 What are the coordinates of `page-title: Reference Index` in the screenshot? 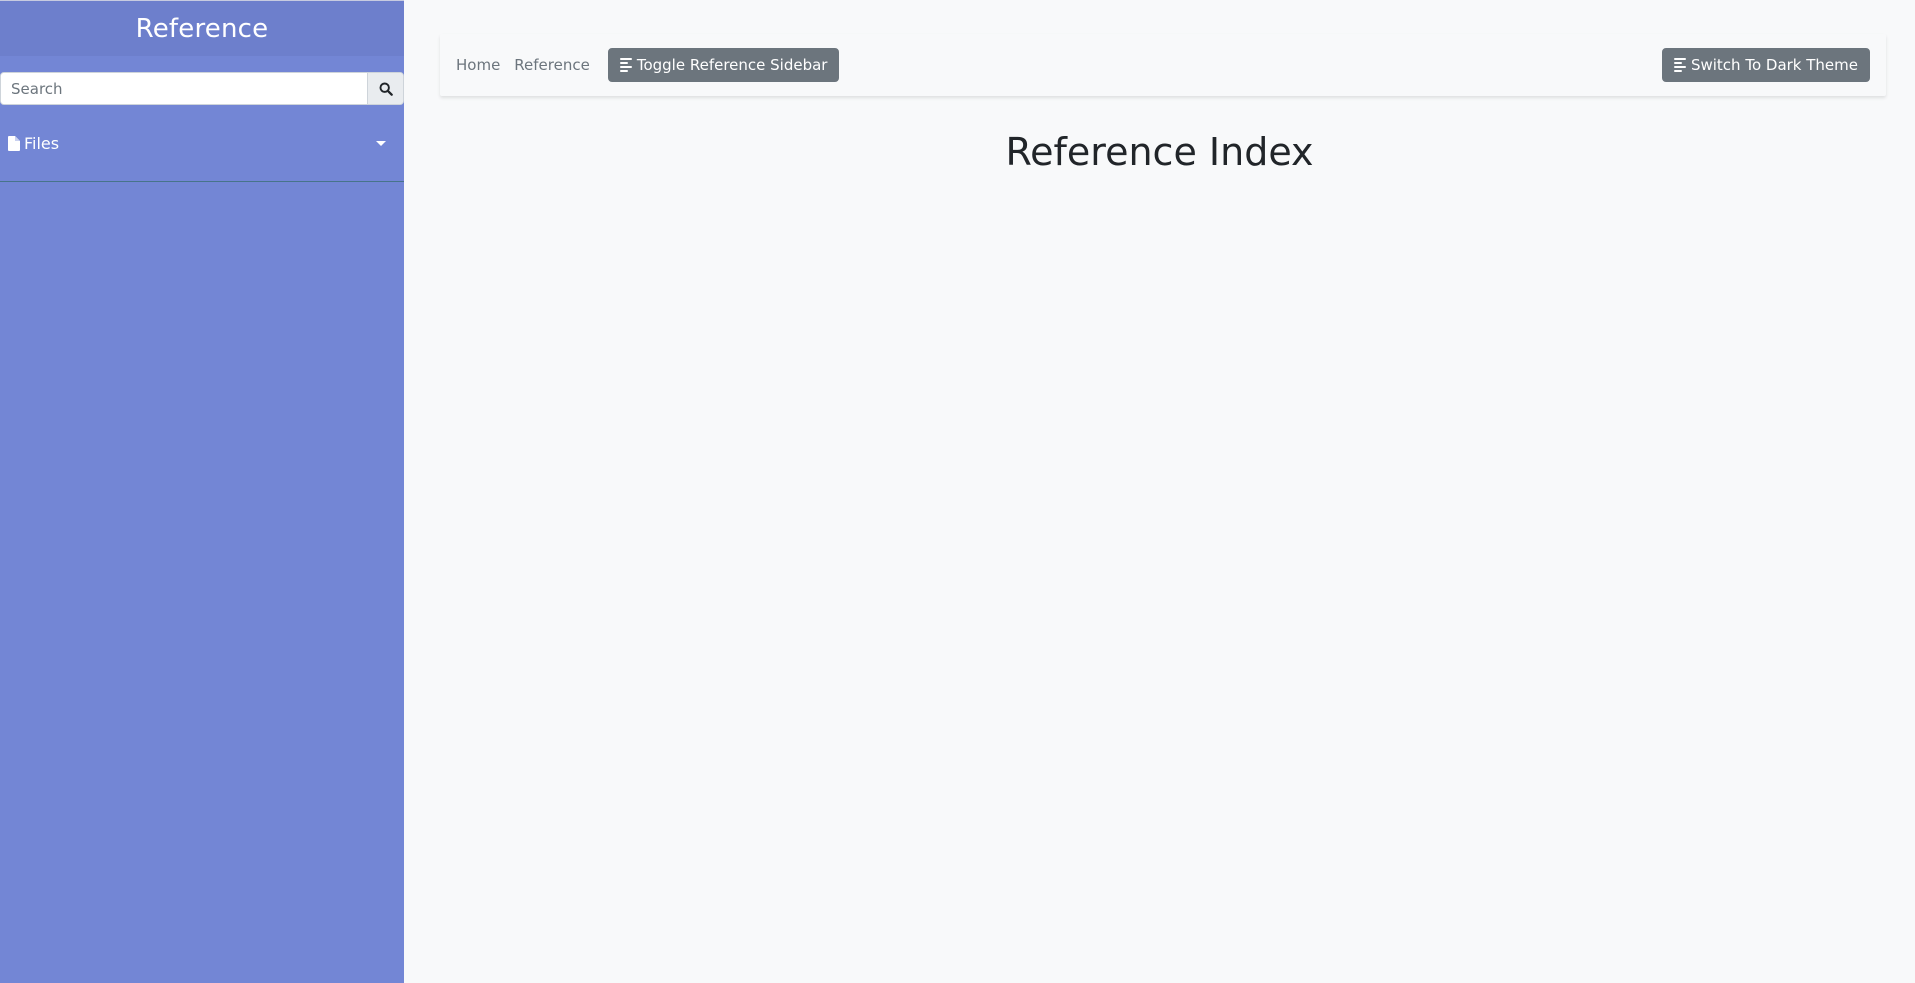 It's located at (1159, 152).